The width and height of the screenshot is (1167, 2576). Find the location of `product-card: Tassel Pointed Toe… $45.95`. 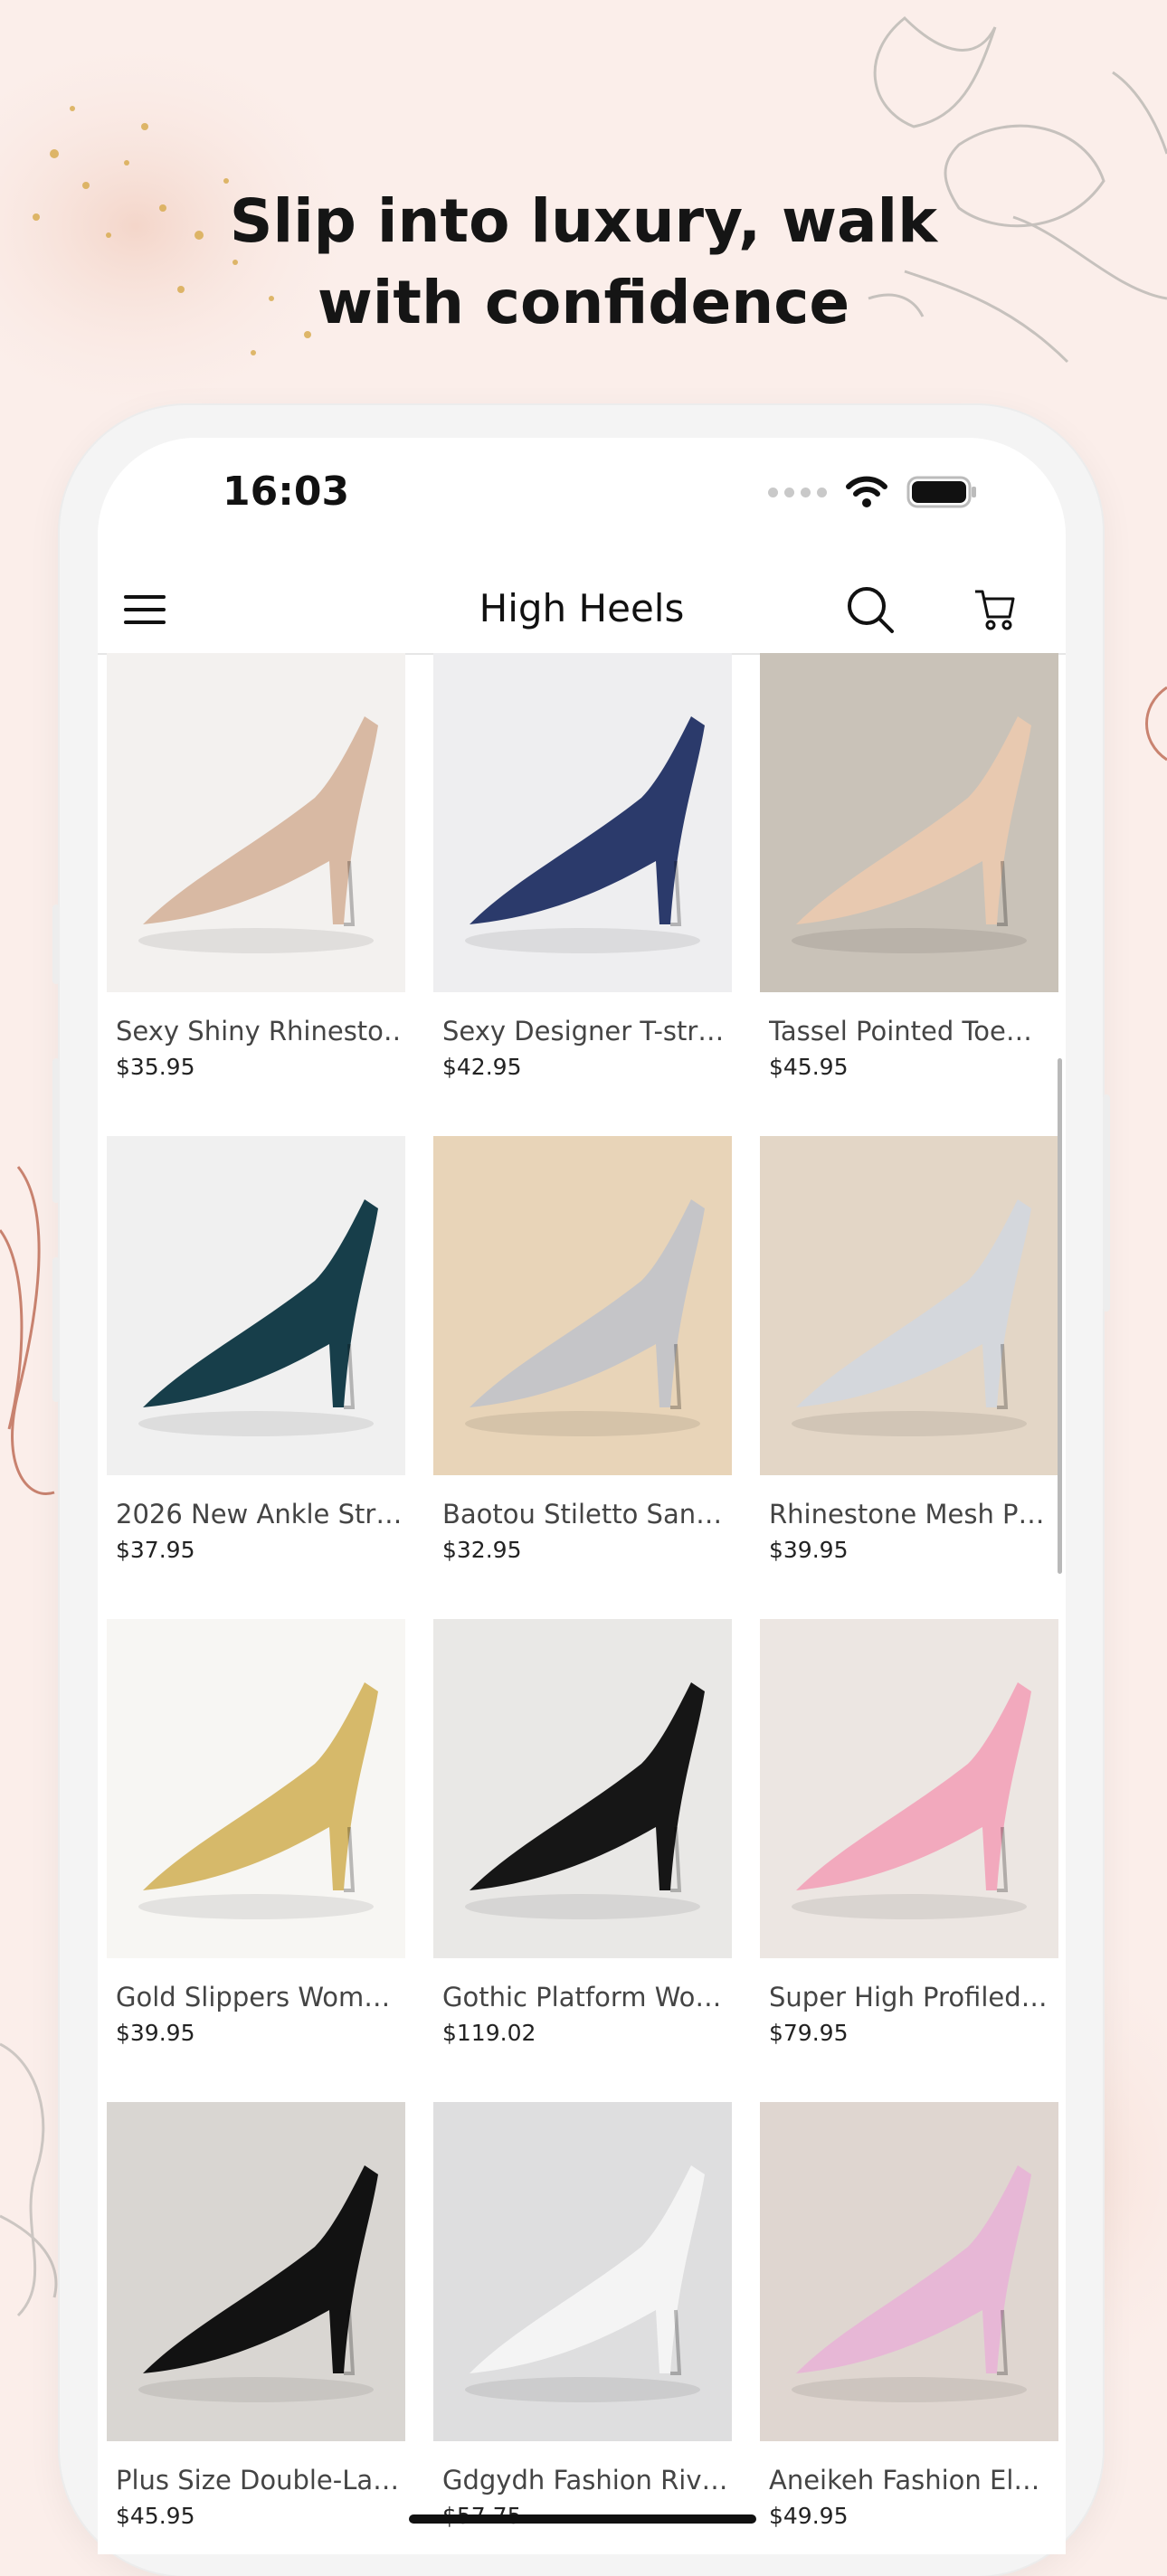

product-card: Tassel Pointed Toe… $45.95 is located at coordinates (909, 888).